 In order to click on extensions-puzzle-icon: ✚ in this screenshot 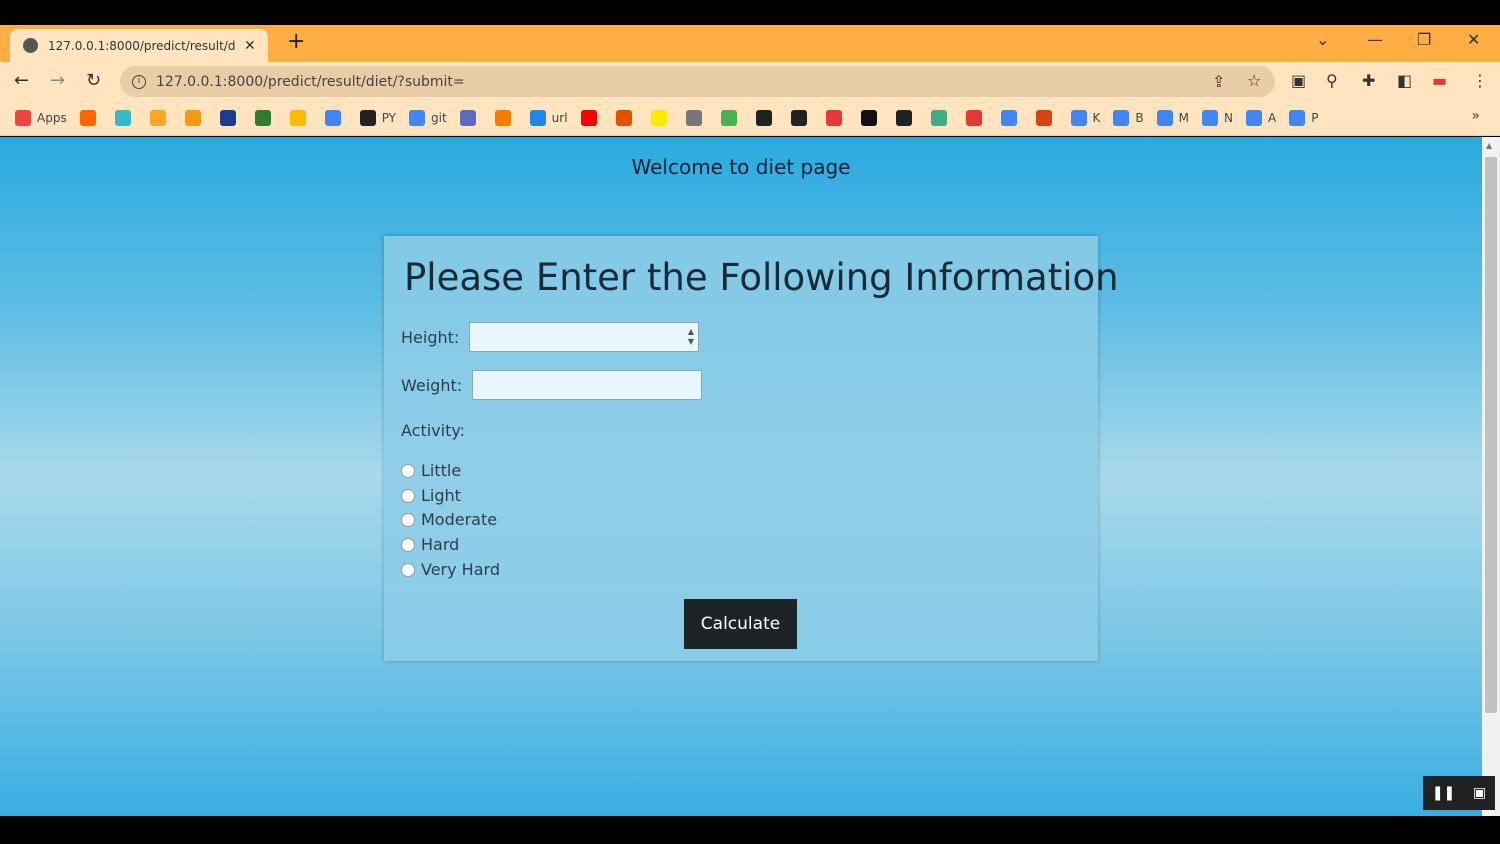, I will do `click(1368, 80)`.